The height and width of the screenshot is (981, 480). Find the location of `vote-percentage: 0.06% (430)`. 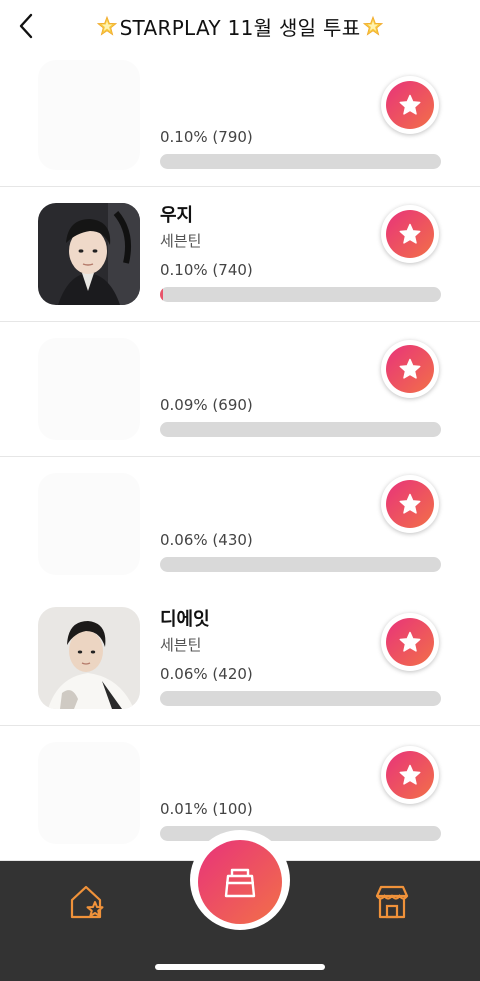

vote-percentage: 0.06% (430) is located at coordinates (206, 540).